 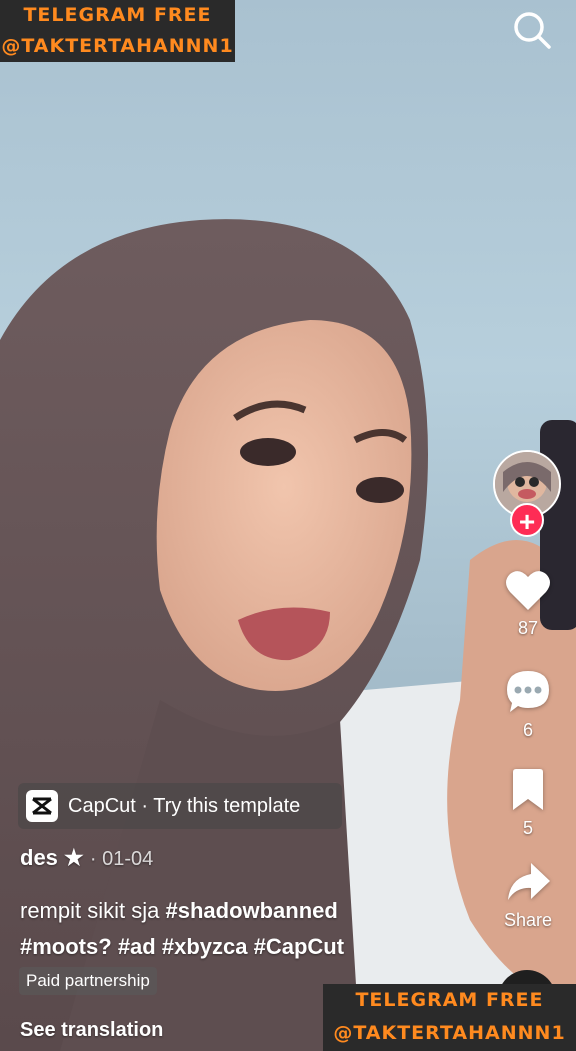 I want to click on caption-text: rempit sikit sja, so click(x=93, y=910).